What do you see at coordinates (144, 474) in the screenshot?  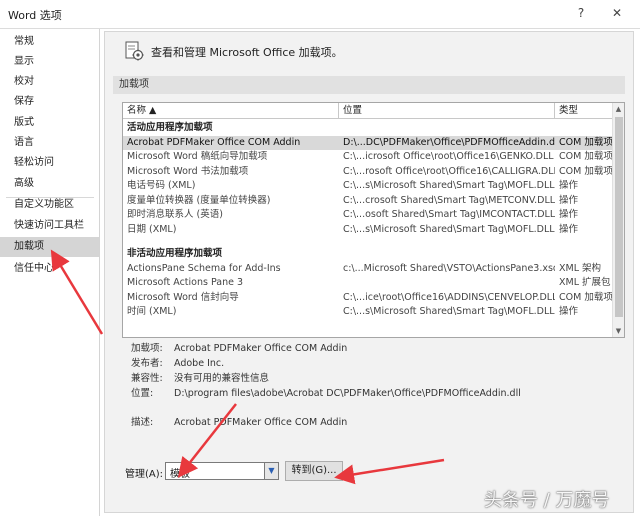 I see `manage-label: 管理(A):` at bounding box center [144, 474].